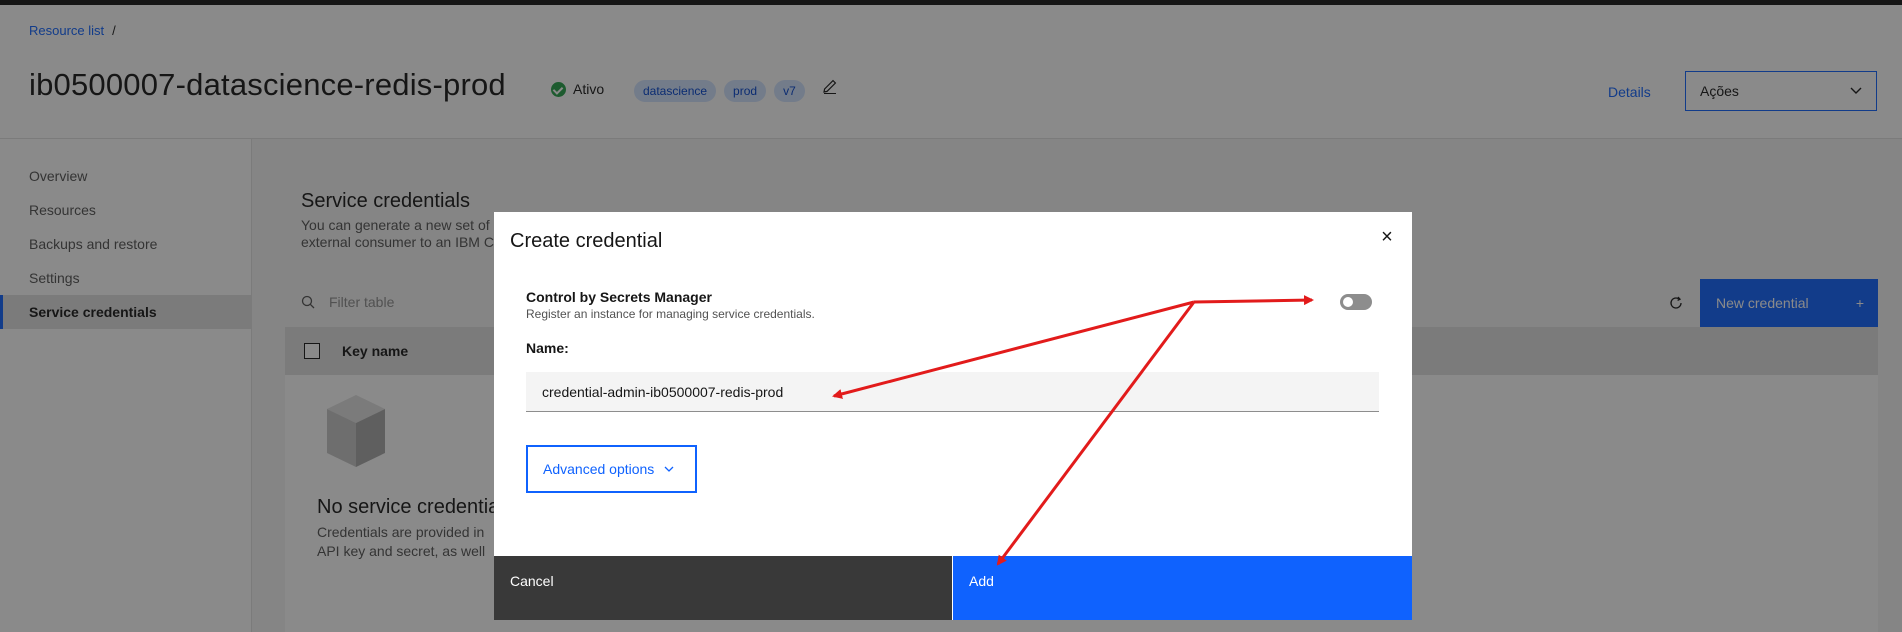 The image size is (1902, 632). I want to click on secrets-manager-label: Control by Secrets Manager, so click(619, 297).